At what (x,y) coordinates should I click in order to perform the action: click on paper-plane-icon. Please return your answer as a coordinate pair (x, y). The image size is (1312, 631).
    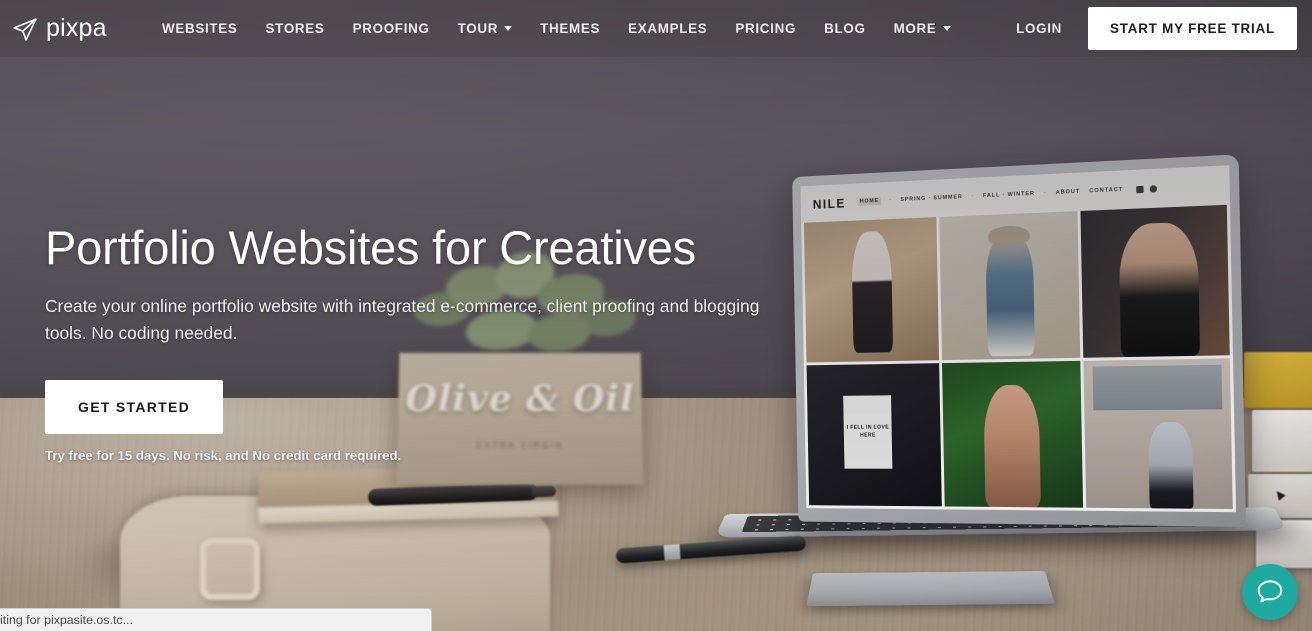
    Looking at the image, I should click on (25, 29).